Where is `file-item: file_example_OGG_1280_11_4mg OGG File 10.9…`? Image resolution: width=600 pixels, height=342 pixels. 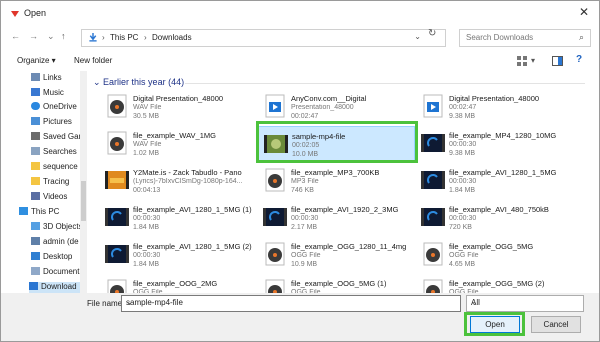
file-item: file_example_OGG_1280_11_4mg OGG File 10.9… is located at coordinates (336, 255).